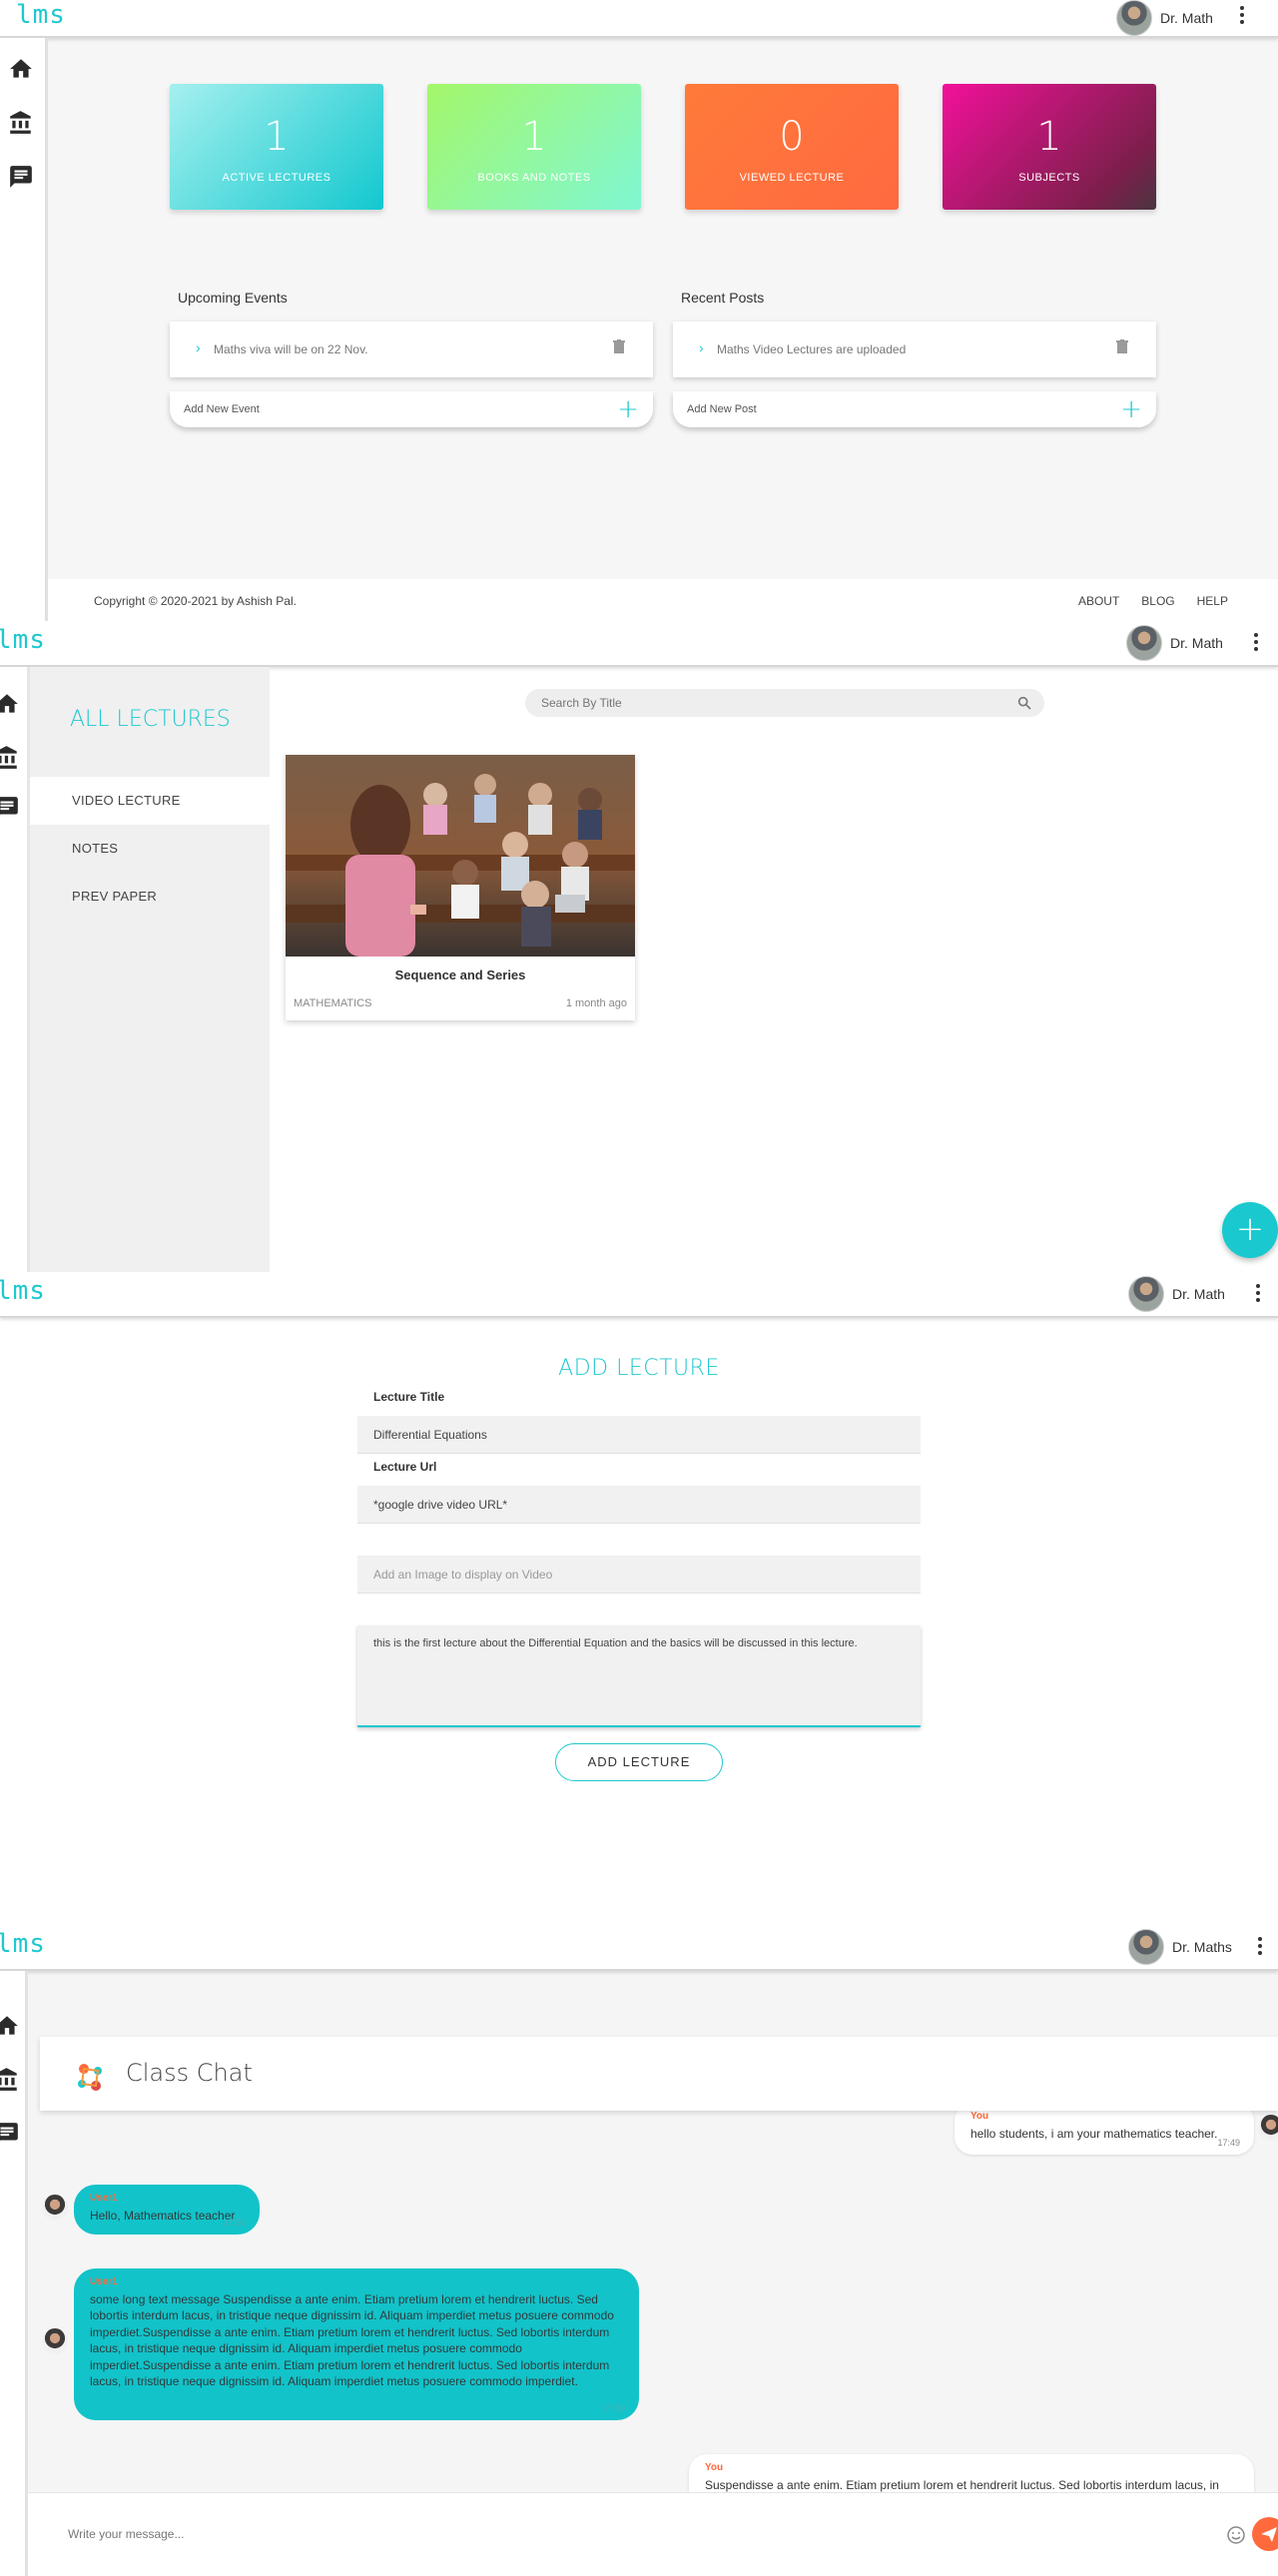  I want to click on add-post-row: Add New Post +, so click(914, 409).